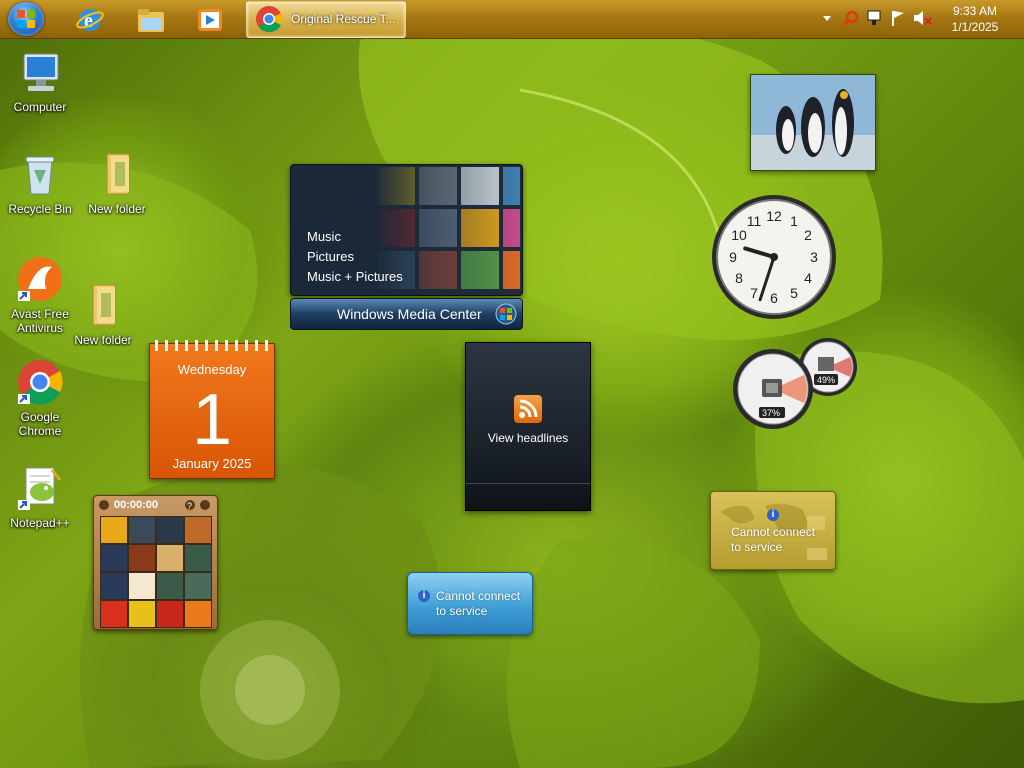 The image size is (1024, 768). I want to click on calendar-rings, so click(211, 345).